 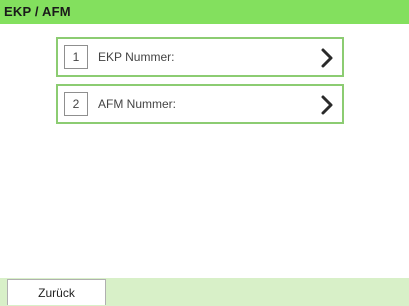 What do you see at coordinates (37, 11) in the screenshot?
I see `page-title: EKP / AFM` at bounding box center [37, 11].